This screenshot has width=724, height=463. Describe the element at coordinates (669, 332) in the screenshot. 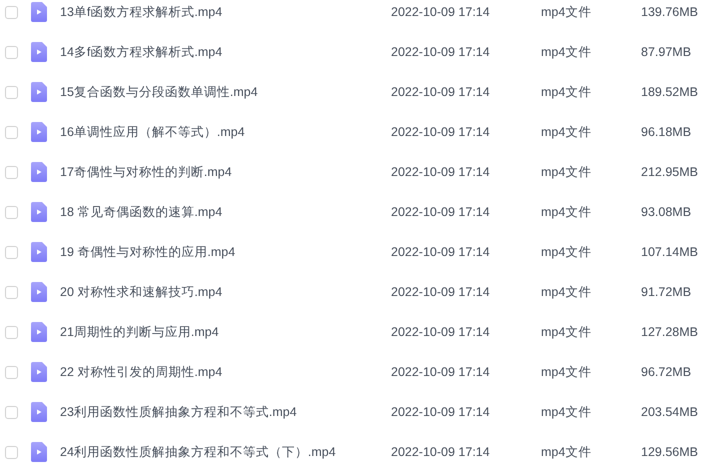

I see `file-size: 127.28MB` at that location.